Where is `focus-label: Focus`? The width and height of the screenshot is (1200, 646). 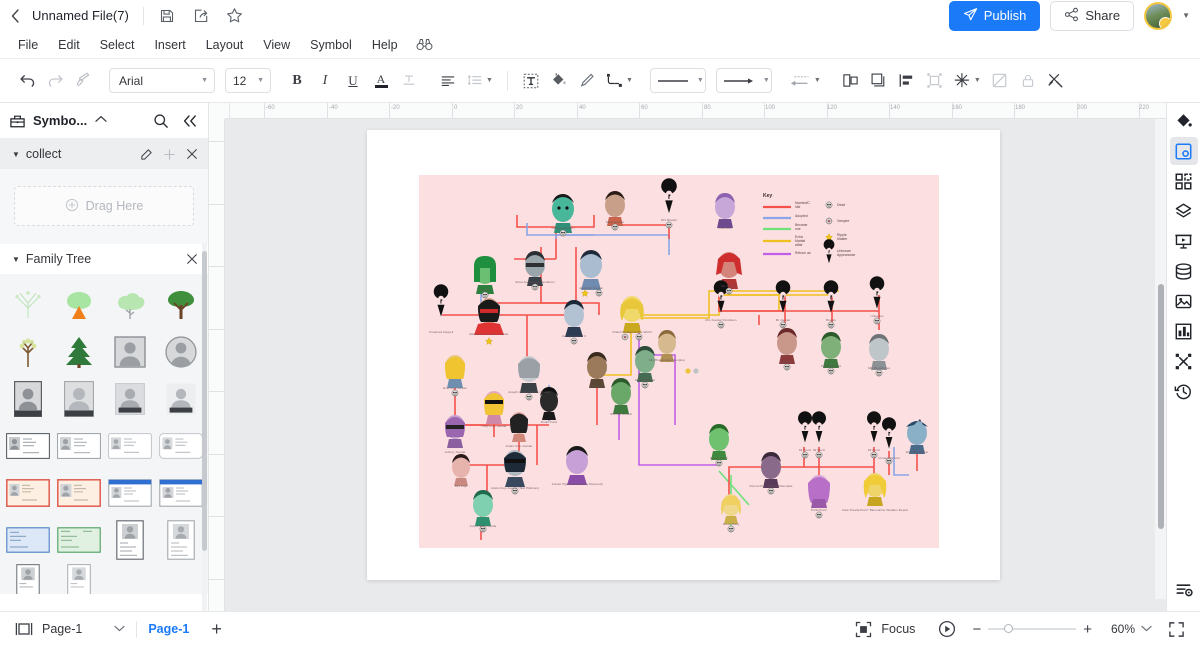
focus-label: Focus is located at coordinates (898, 629).